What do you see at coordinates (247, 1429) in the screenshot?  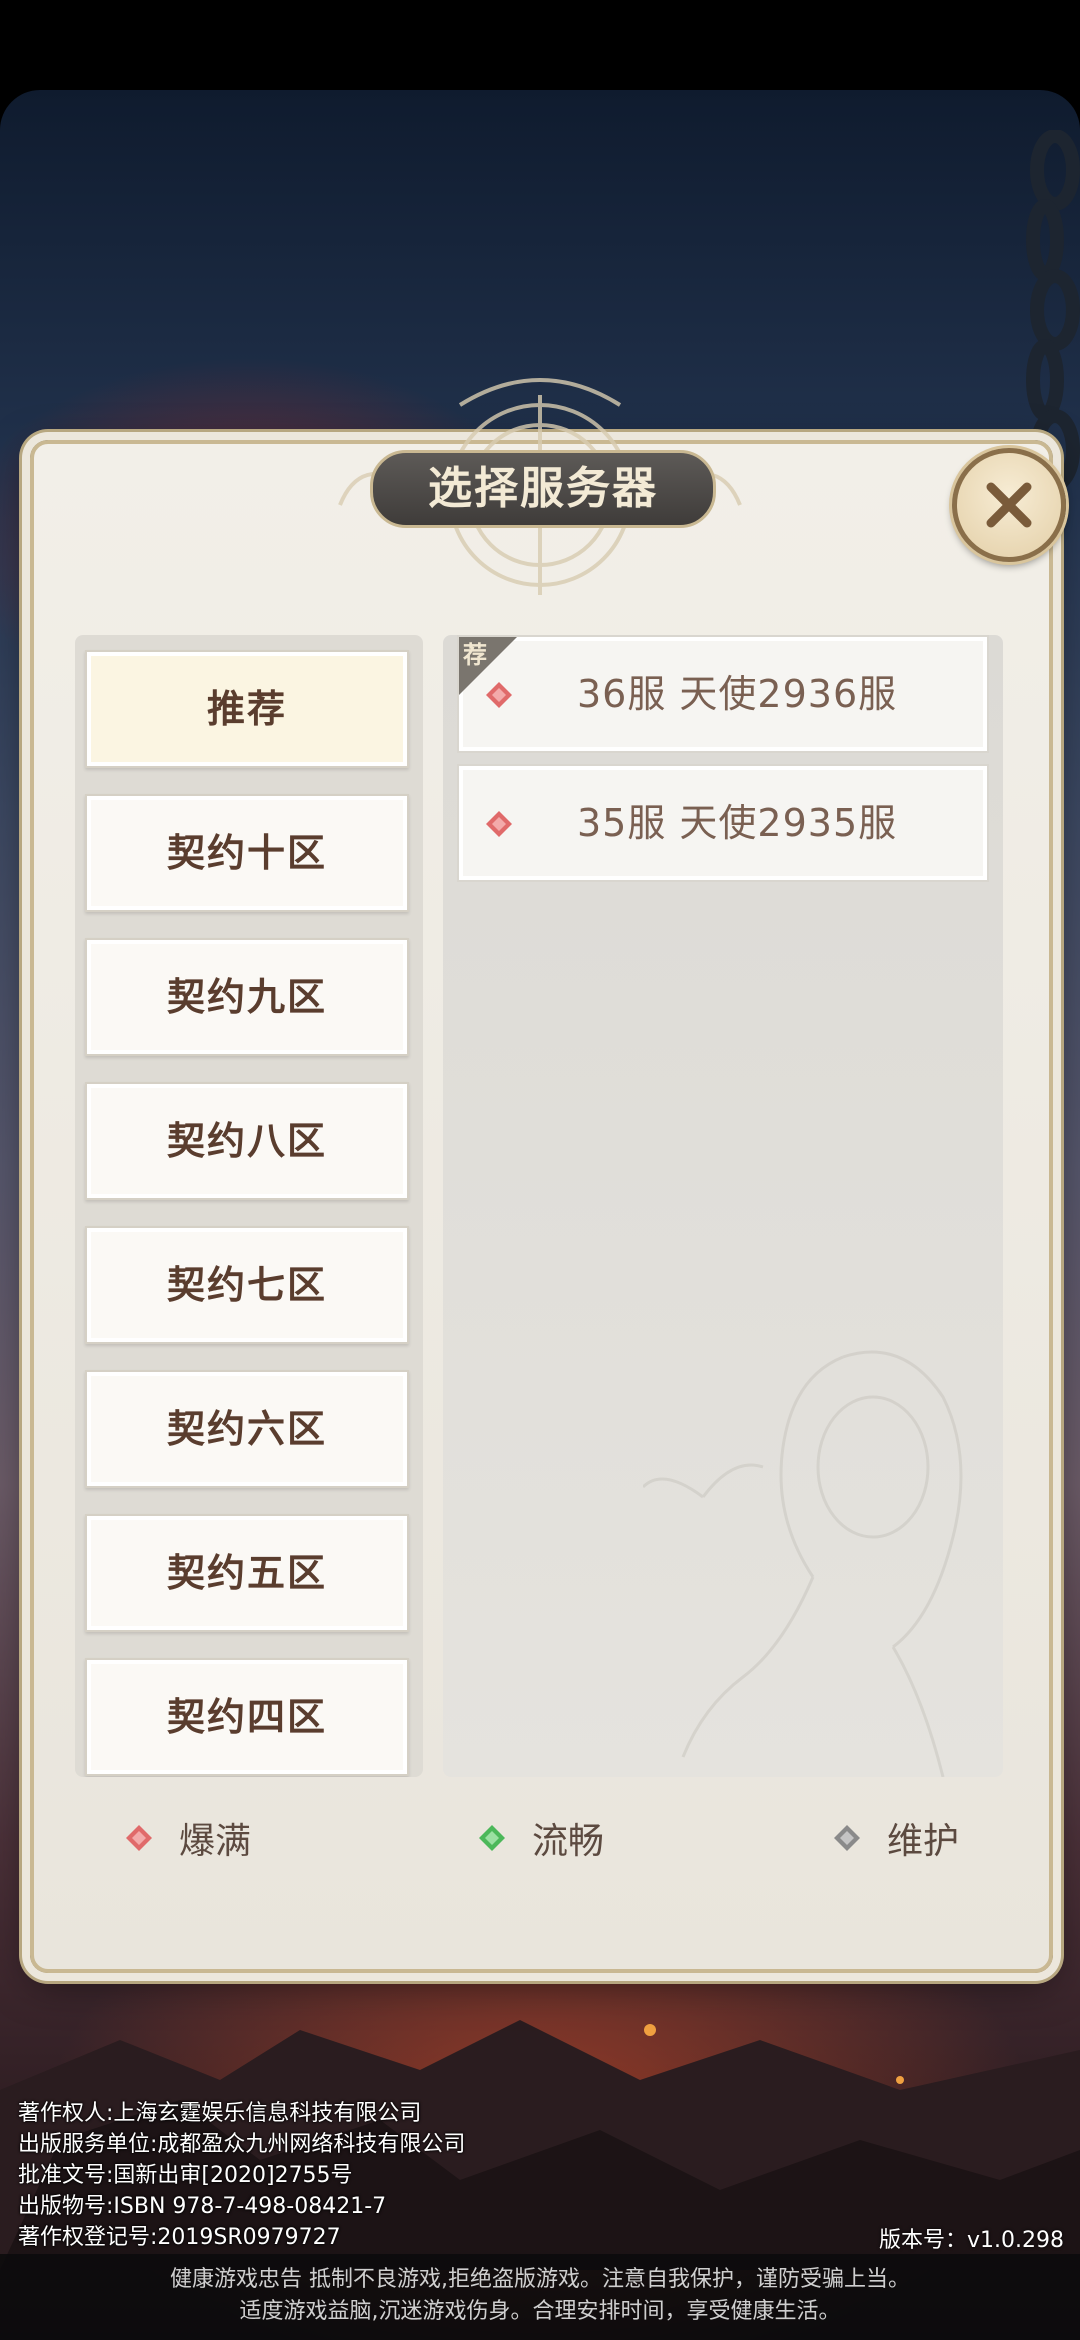 I see `zone-tab-6: 契约六区` at bounding box center [247, 1429].